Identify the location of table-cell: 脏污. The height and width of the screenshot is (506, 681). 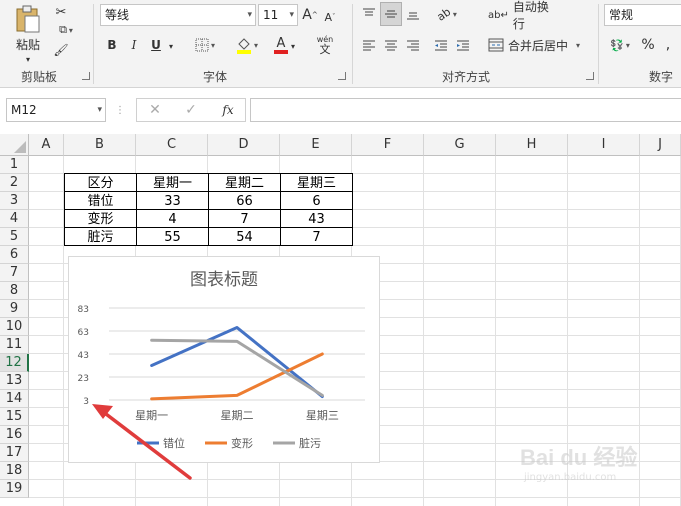
(100, 236).